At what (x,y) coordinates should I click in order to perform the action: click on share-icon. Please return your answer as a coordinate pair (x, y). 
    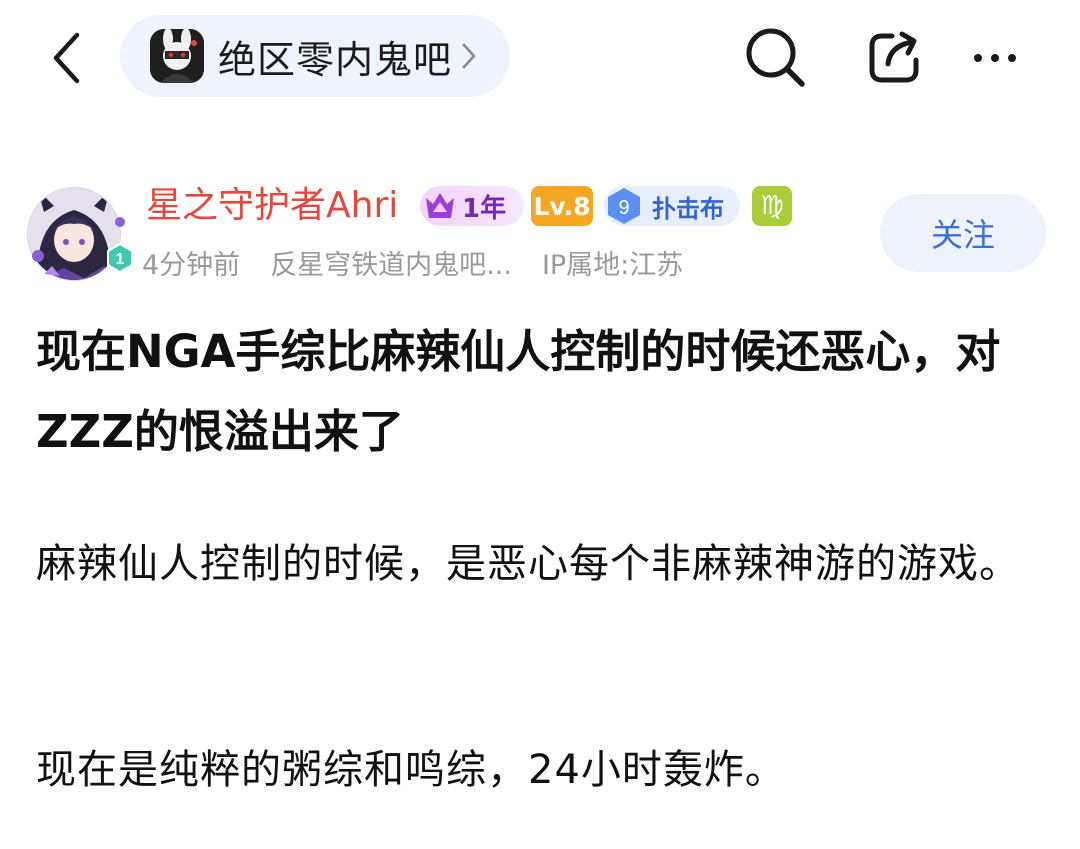
    Looking at the image, I should click on (894, 57).